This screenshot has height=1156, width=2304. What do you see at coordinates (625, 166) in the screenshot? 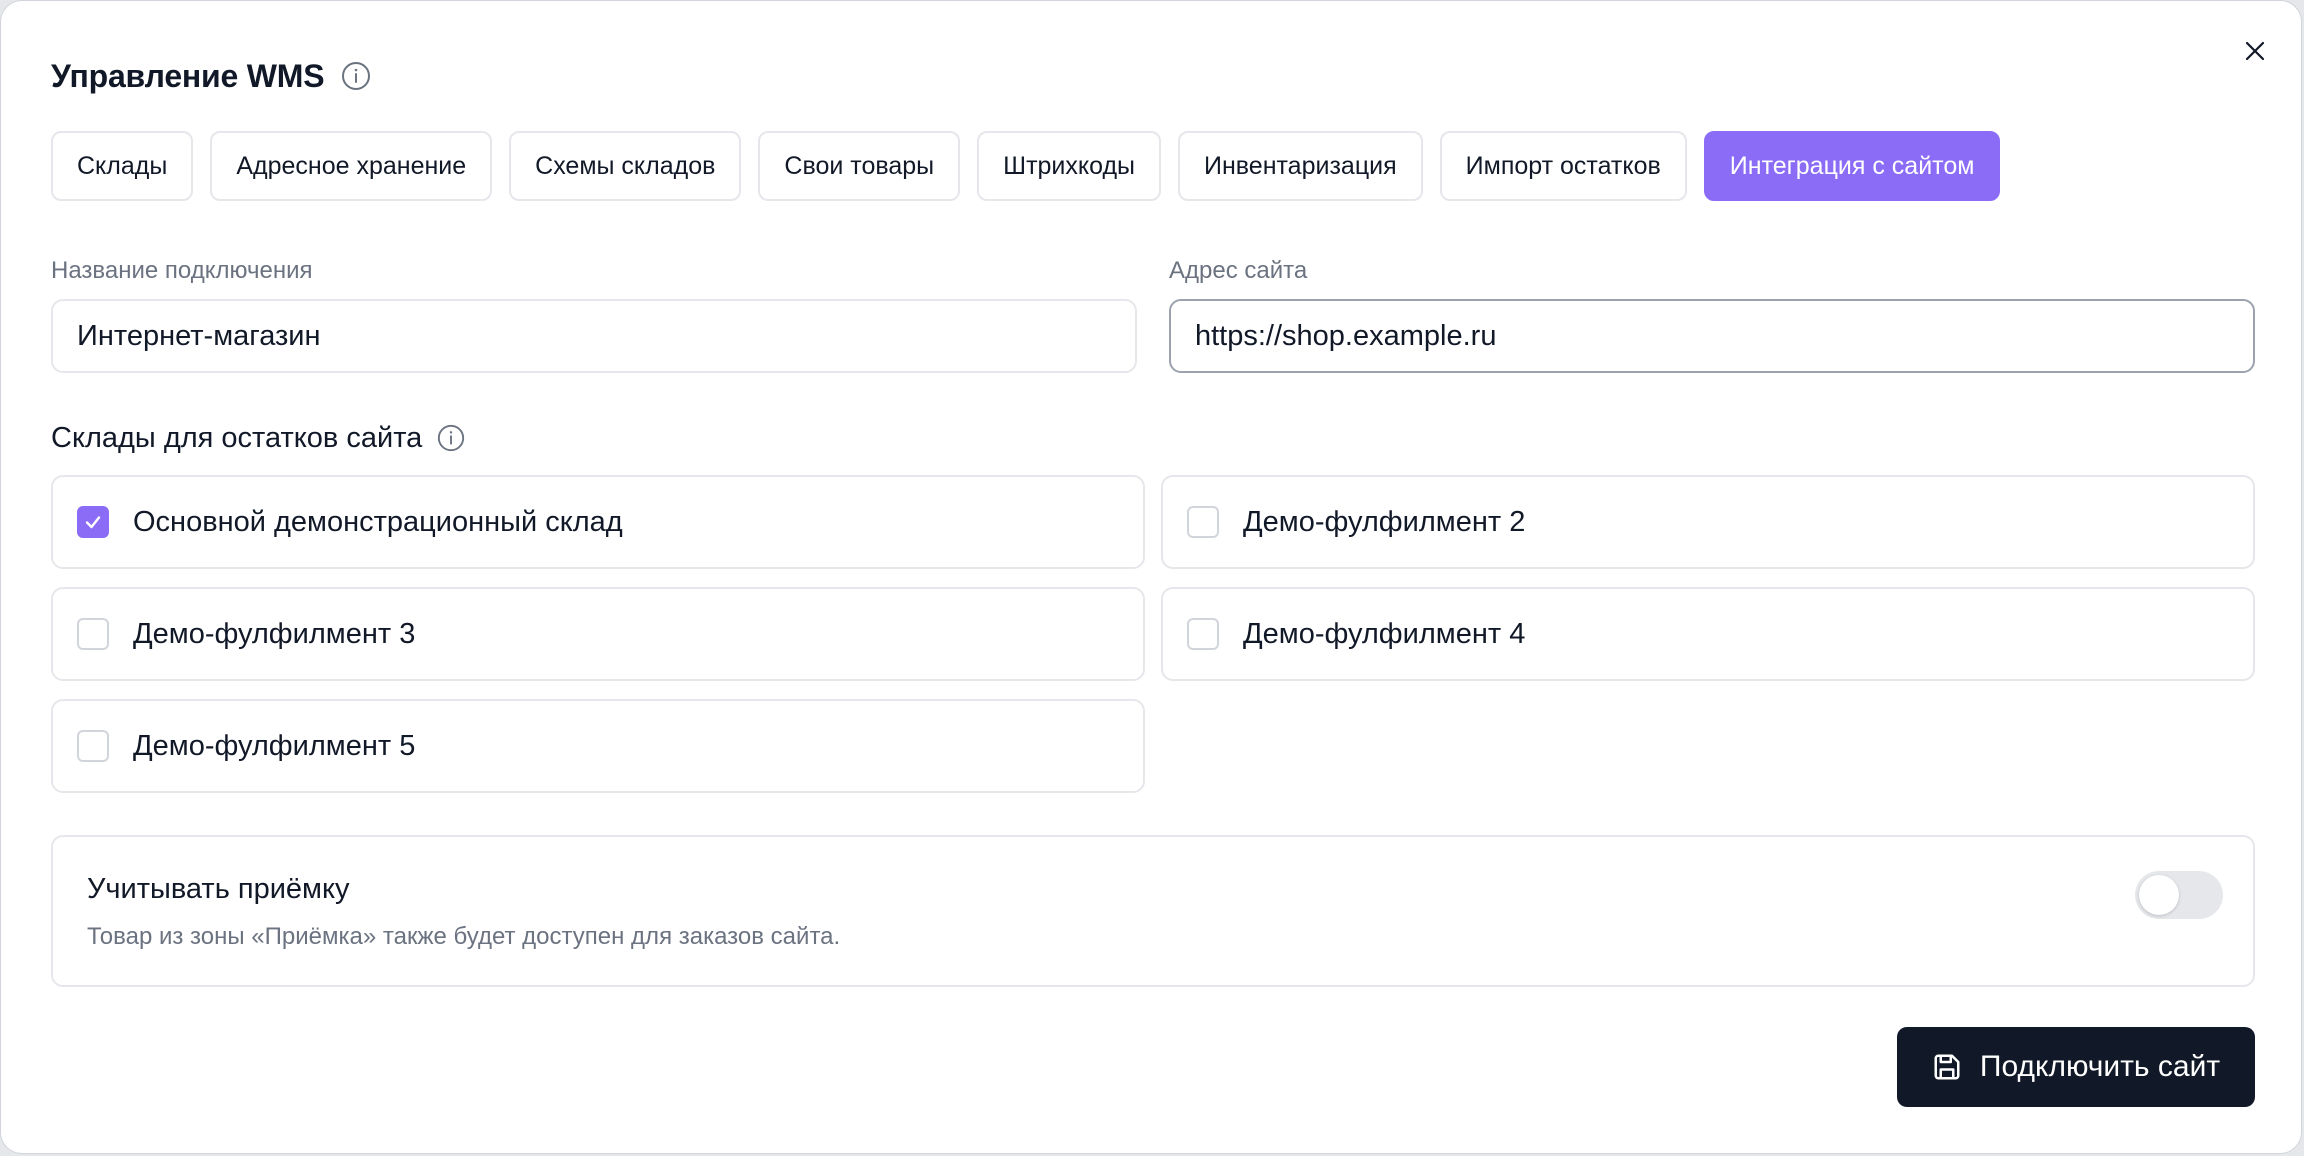
I see `tab-warehouse-schemes: Схемы складов` at bounding box center [625, 166].